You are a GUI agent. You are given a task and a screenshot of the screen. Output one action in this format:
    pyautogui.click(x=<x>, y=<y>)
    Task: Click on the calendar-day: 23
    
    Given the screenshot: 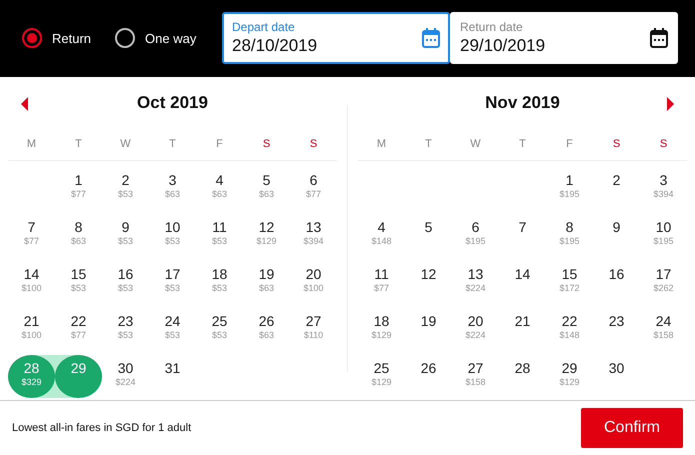 What is the action you would take?
    pyautogui.click(x=616, y=329)
    